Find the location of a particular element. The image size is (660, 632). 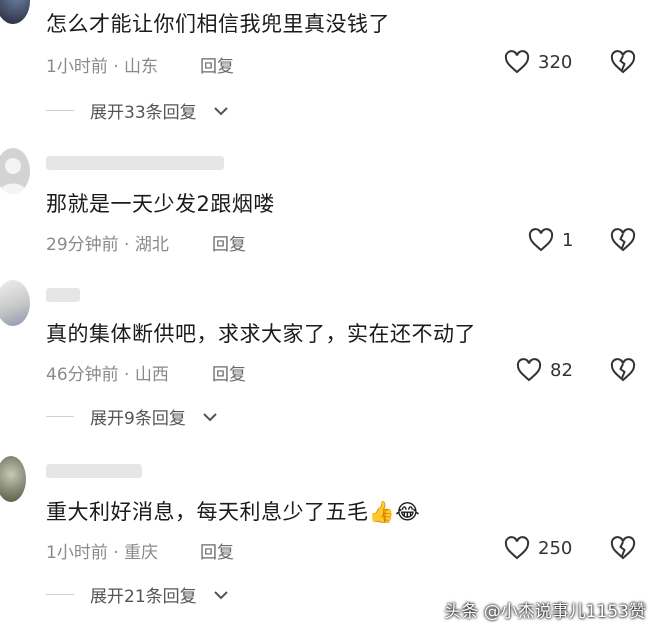

comment-text: 那就是一天少发2跟烟喽 is located at coordinates (160, 204).